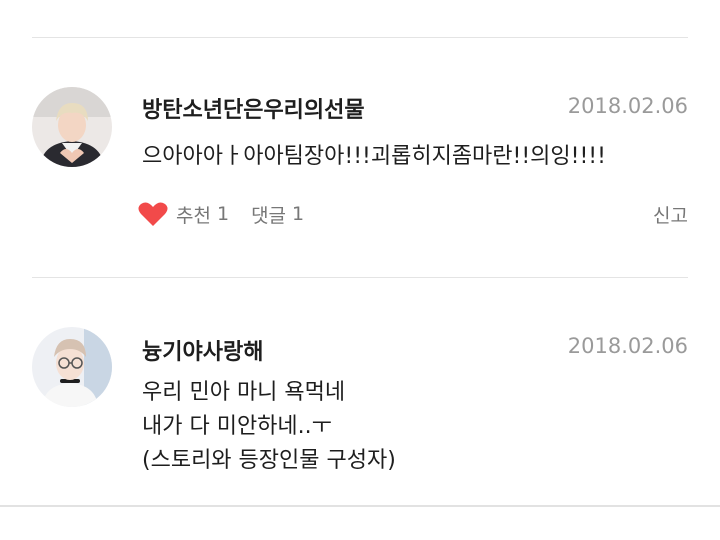 Image resolution: width=720 pixels, height=540 pixels. I want to click on comment-actions: 추천 1 댓글 1 신고, so click(413, 214).